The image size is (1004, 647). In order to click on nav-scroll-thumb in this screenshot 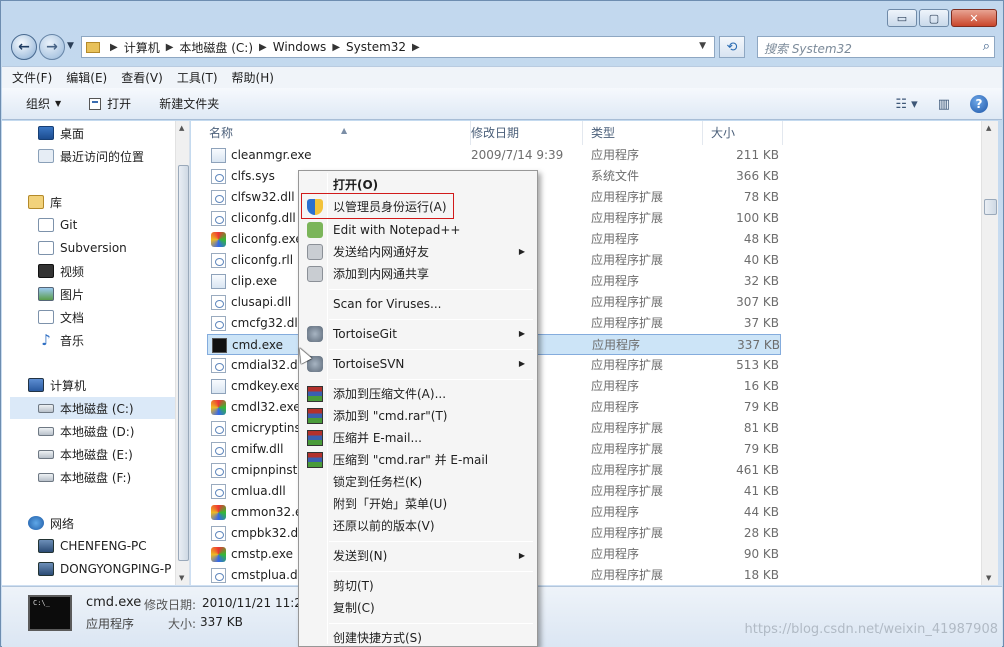, I will do `click(183, 363)`.